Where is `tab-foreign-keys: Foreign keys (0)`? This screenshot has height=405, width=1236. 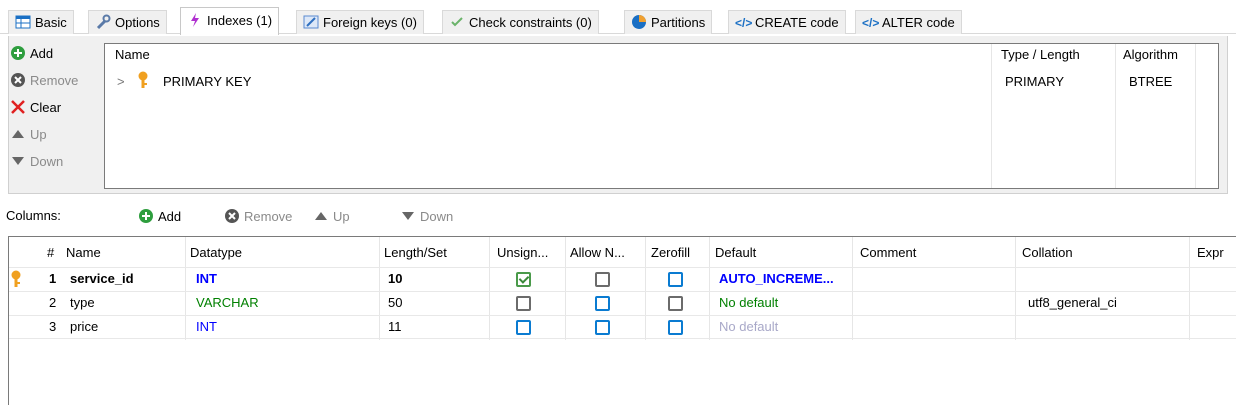
tab-foreign-keys: Foreign keys (0) is located at coordinates (360, 22).